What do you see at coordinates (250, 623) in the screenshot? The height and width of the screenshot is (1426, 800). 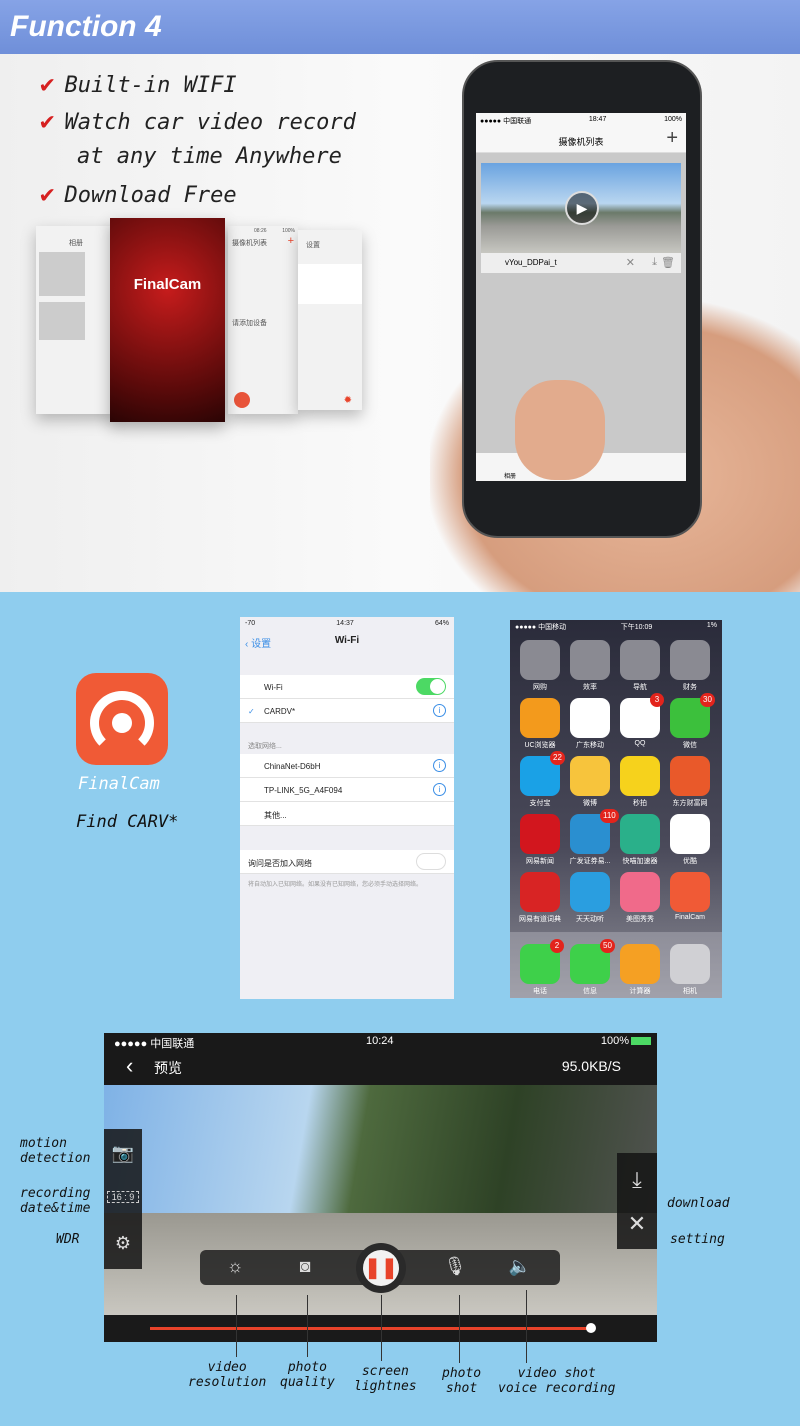 I see `signal: -70` at bounding box center [250, 623].